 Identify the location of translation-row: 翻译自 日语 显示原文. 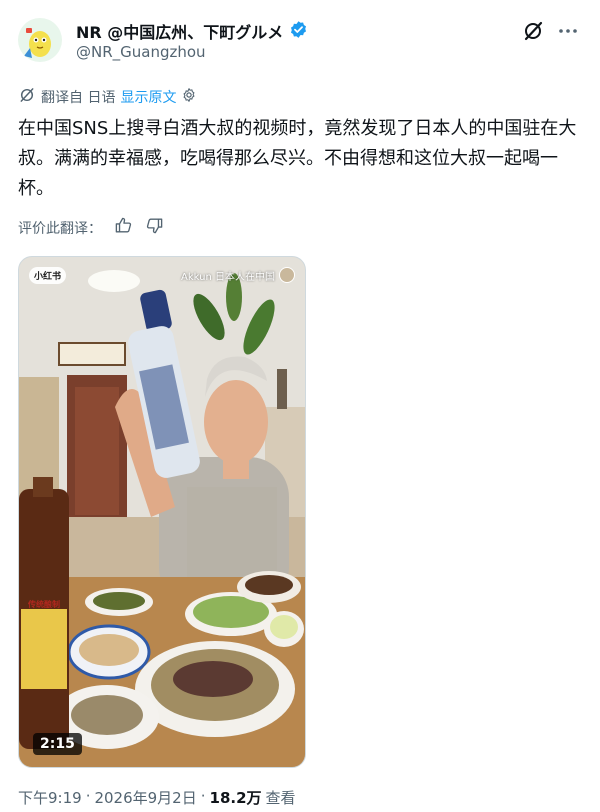
(107, 97).